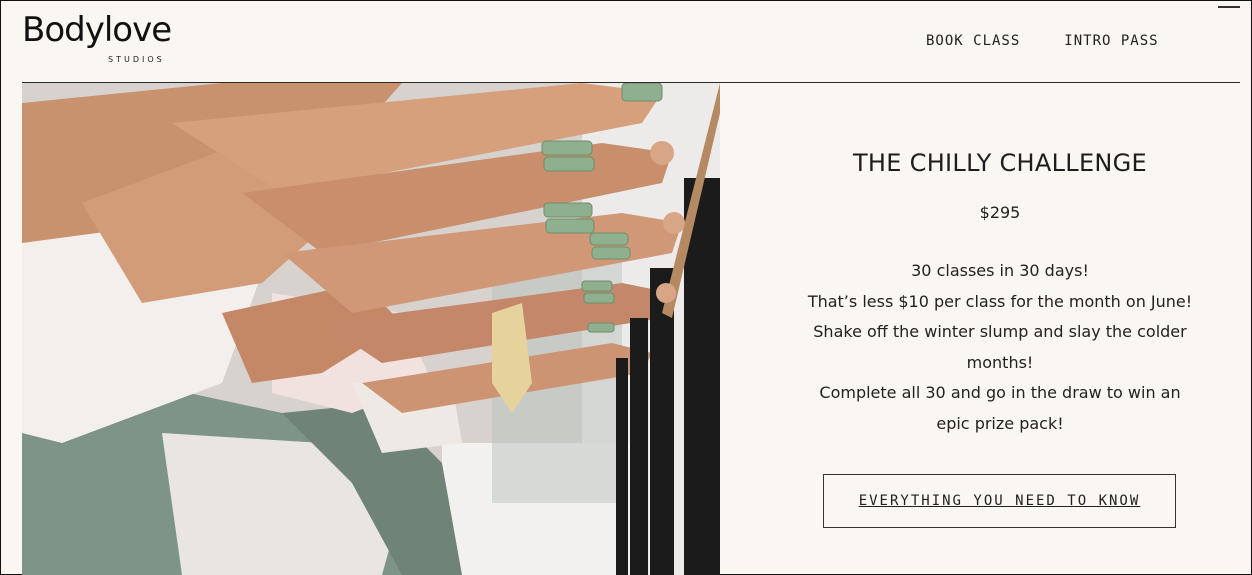 Image resolution: width=1252 pixels, height=575 pixels. Describe the element at coordinates (973, 41) in the screenshot. I see `nav-book-class: BOOK CLASS` at that location.